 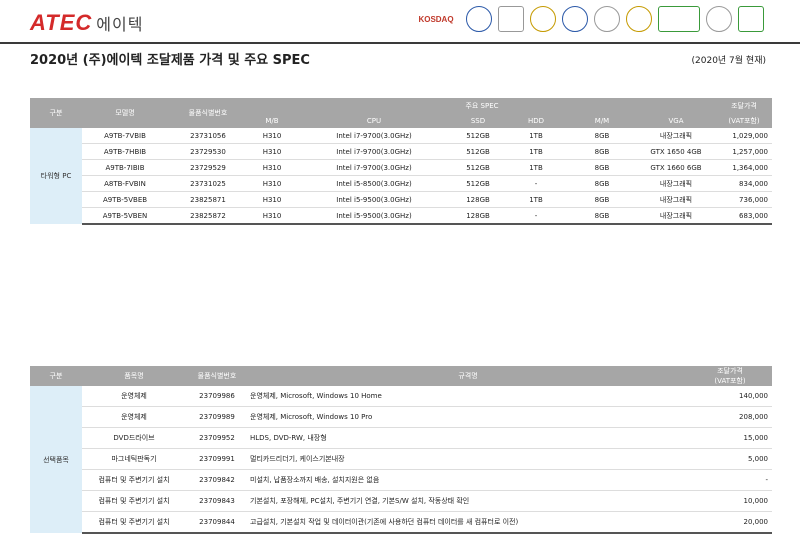 I want to click on col-ssd: SSD, so click(x=478, y=120).